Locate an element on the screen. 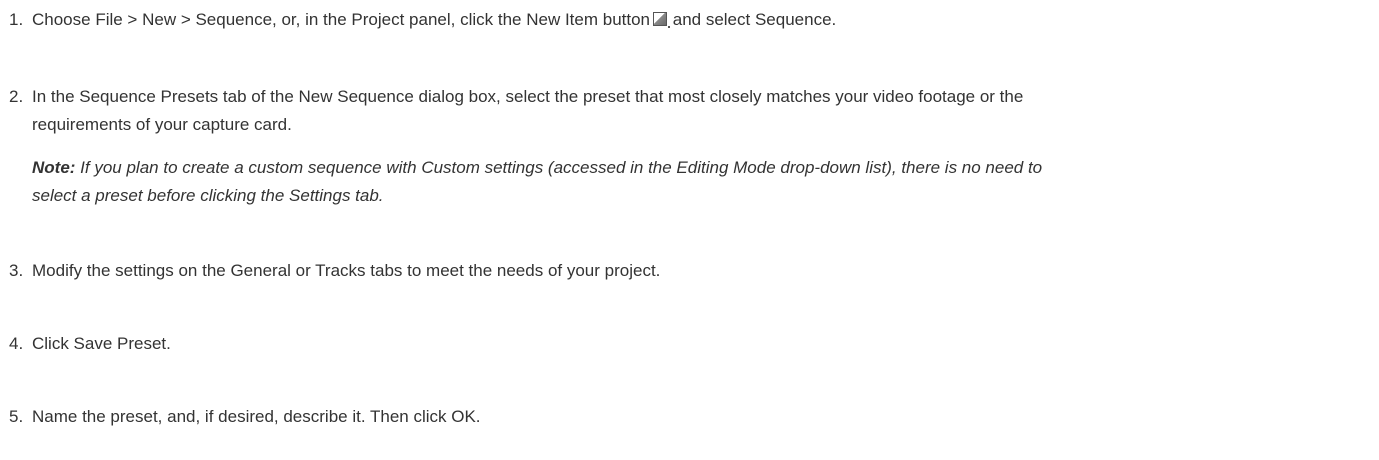  note-label: Note: is located at coordinates (54, 167).